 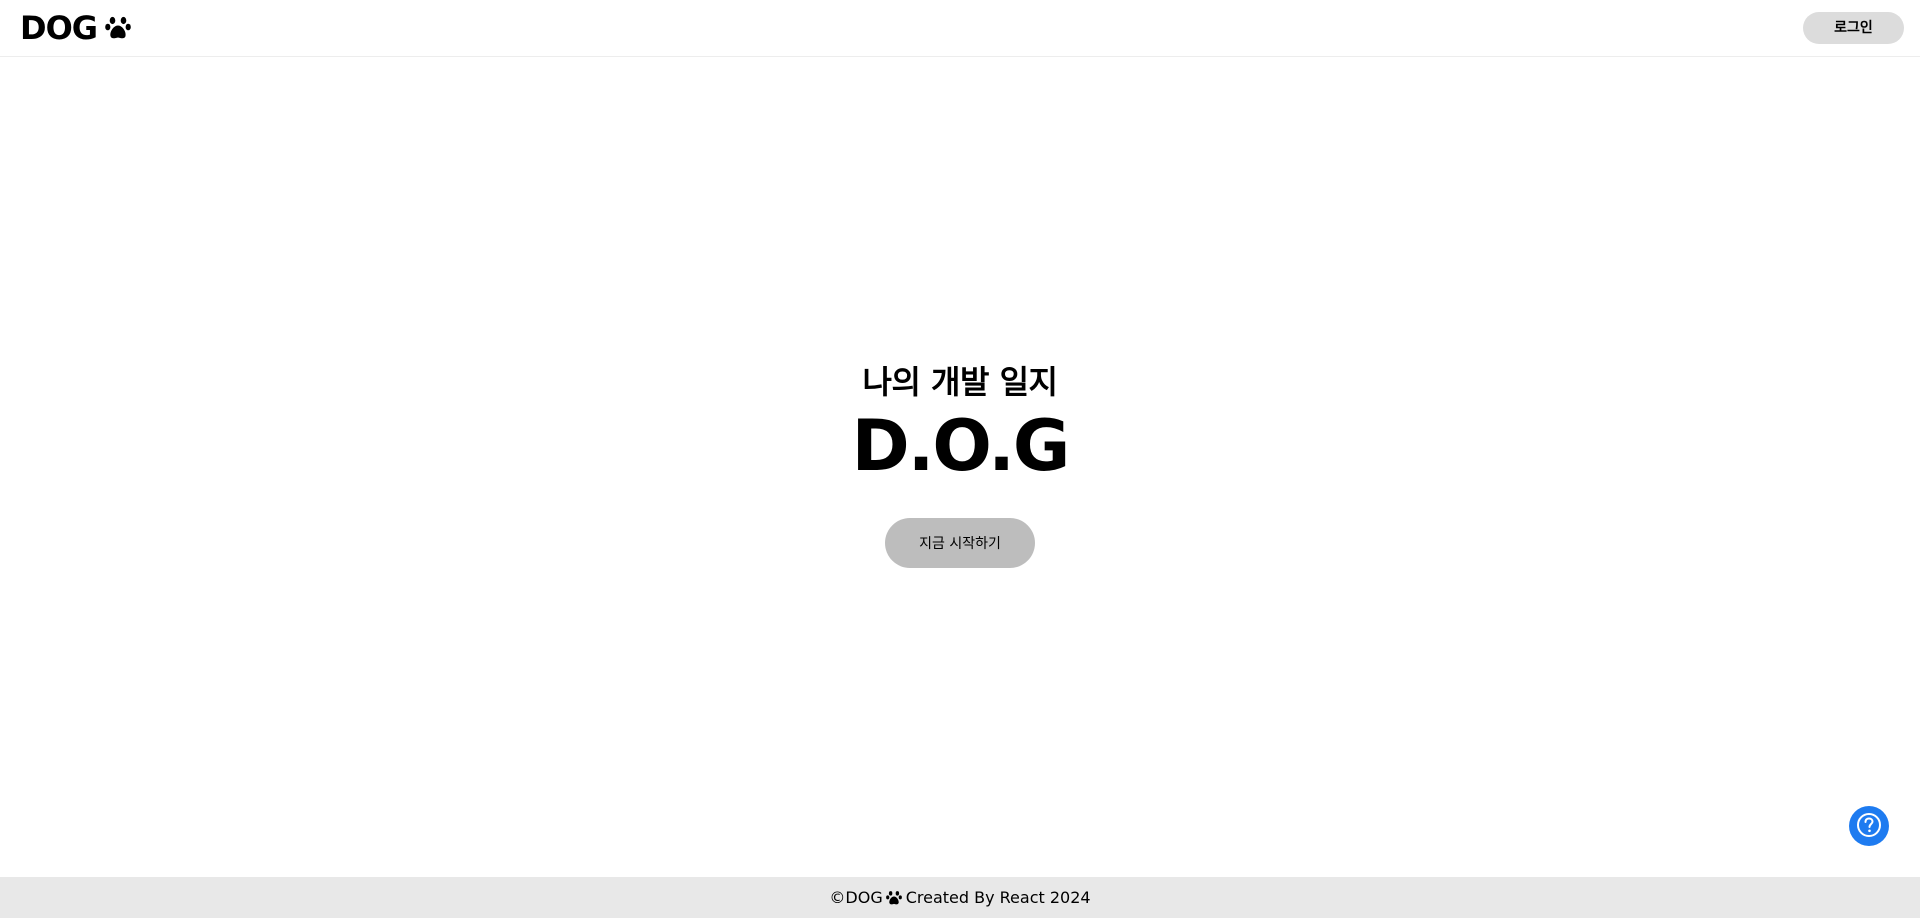 I want to click on header: DOG 로그인, so click(x=960, y=28).